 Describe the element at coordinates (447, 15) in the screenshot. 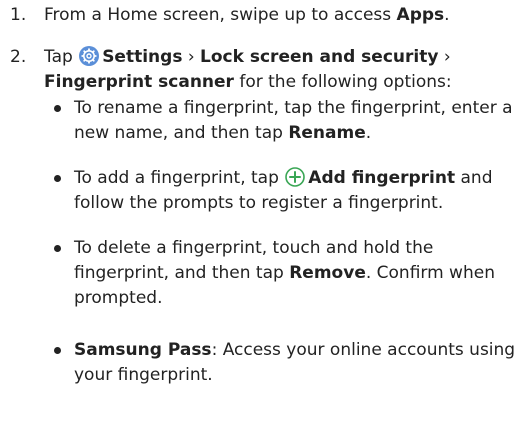

I see `step-text-part: .` at that location.